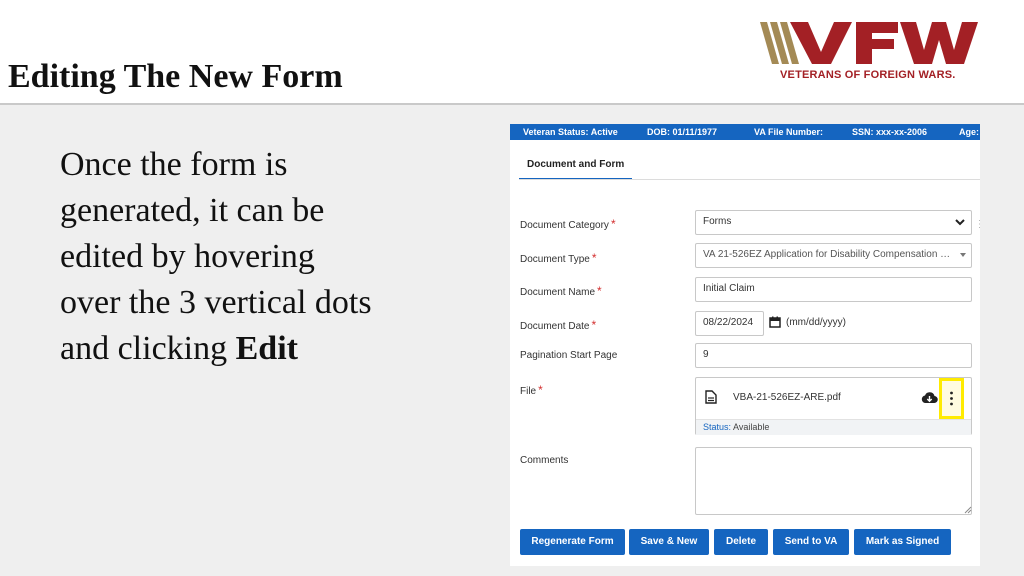 This screenshot has height=576, width=1024. What do you see at coordinates (751, 427) in the screenshot?
I see `file-status-value: Available` at bounding box center [751, 427].